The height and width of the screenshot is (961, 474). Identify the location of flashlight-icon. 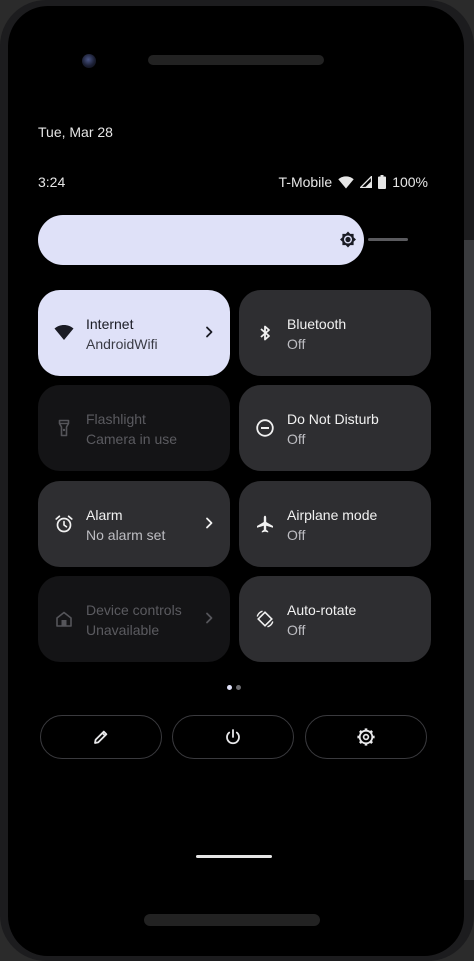
(64, 428).